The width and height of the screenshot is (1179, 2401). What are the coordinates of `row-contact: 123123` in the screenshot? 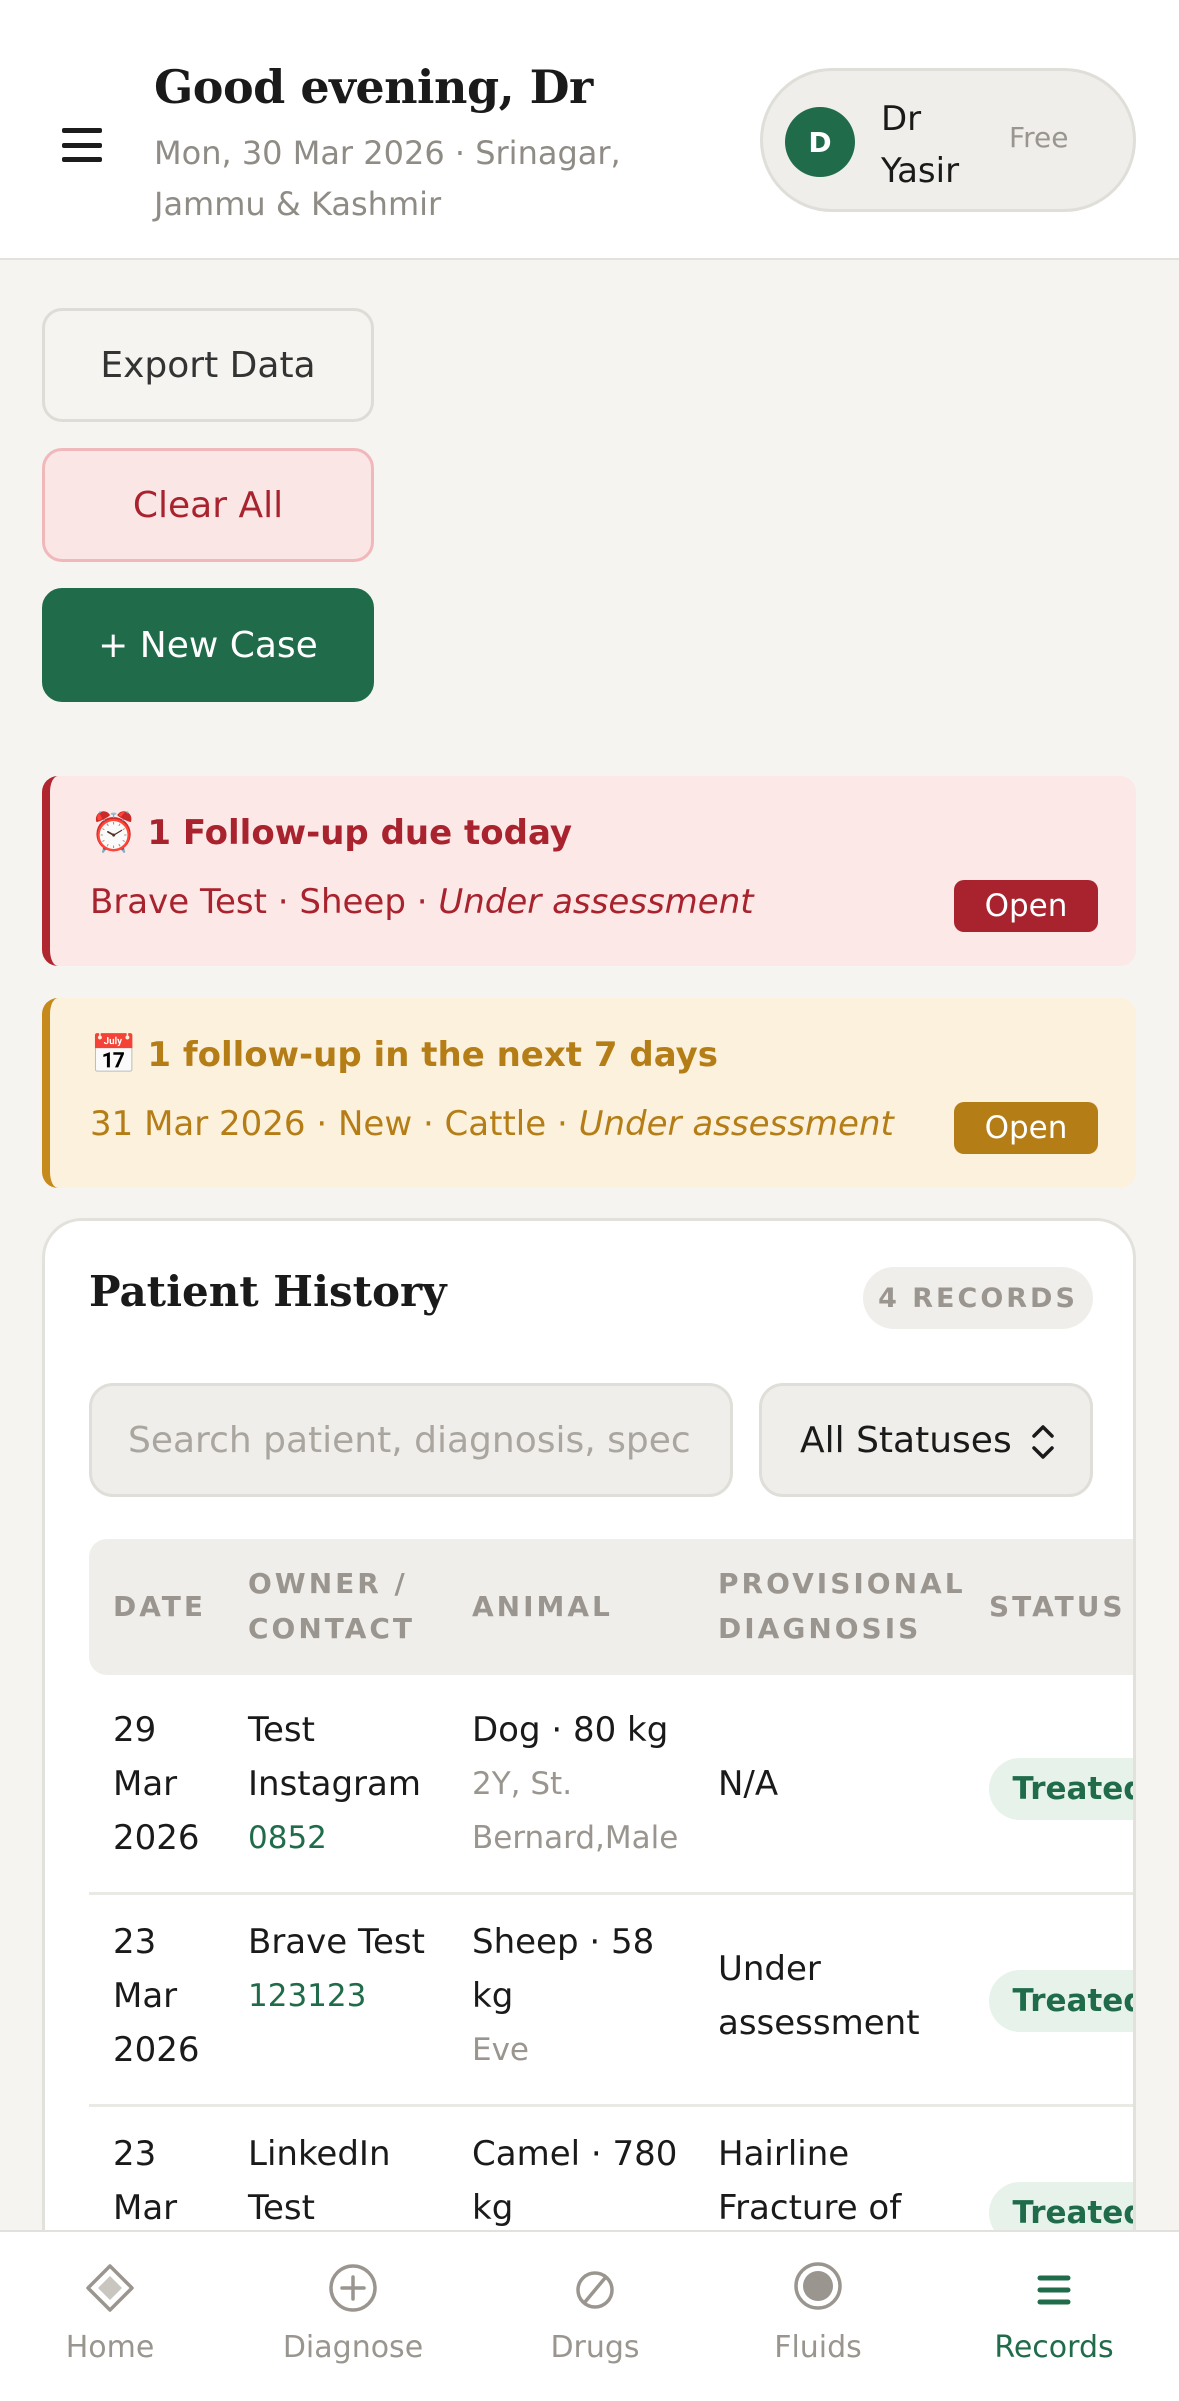 It's located at (353, 1996).